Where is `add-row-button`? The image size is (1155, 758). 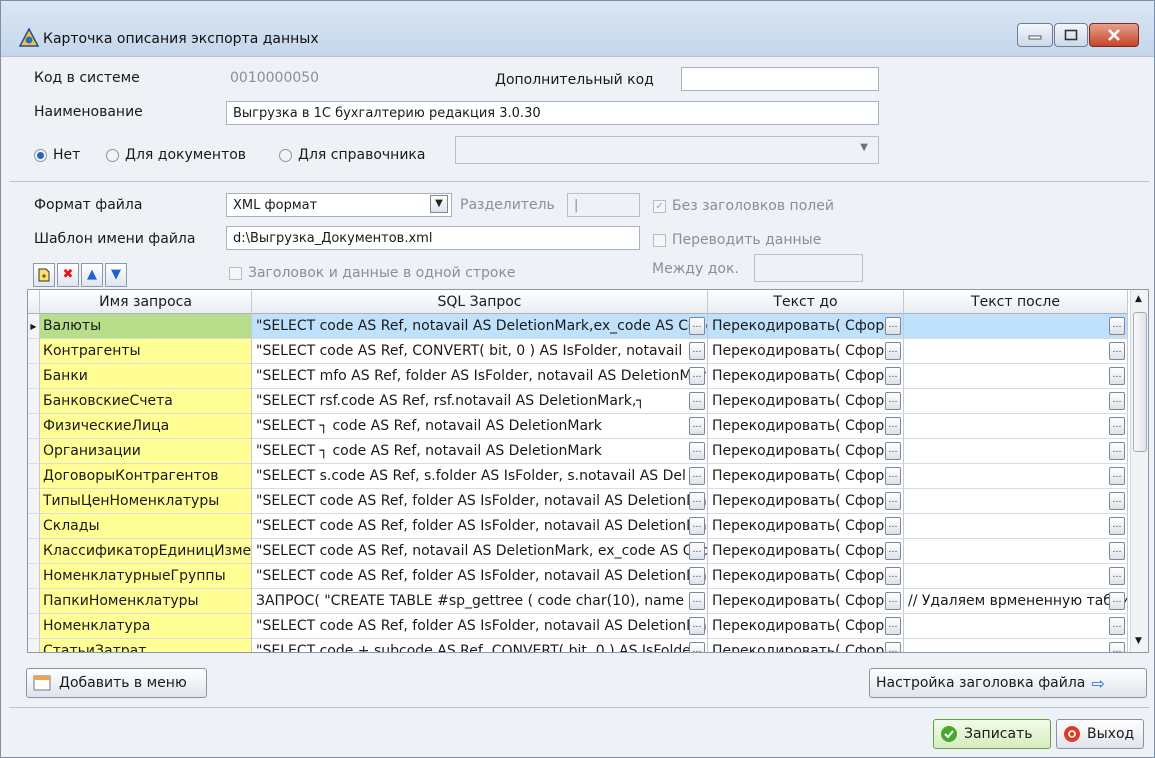 add-row-button is located at coordinates (44, 275).